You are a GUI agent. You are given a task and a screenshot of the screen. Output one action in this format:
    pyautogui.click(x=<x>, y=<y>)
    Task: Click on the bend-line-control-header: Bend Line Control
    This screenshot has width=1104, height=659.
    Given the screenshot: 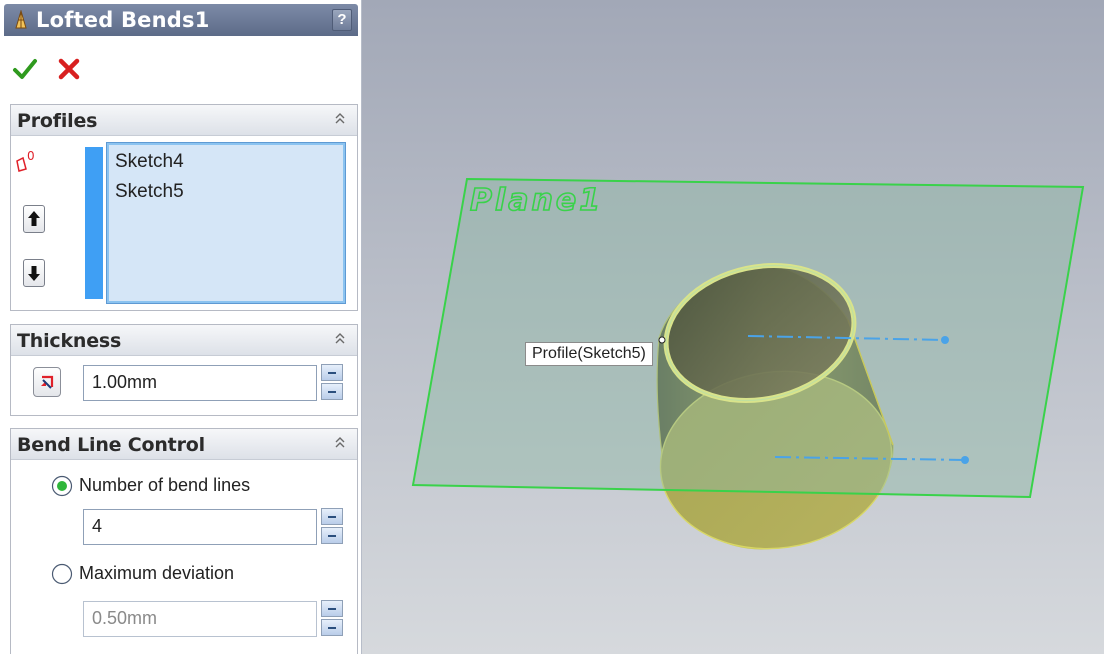 What is the action you would take?
    pyautogui.click(x=184, y=444)
    